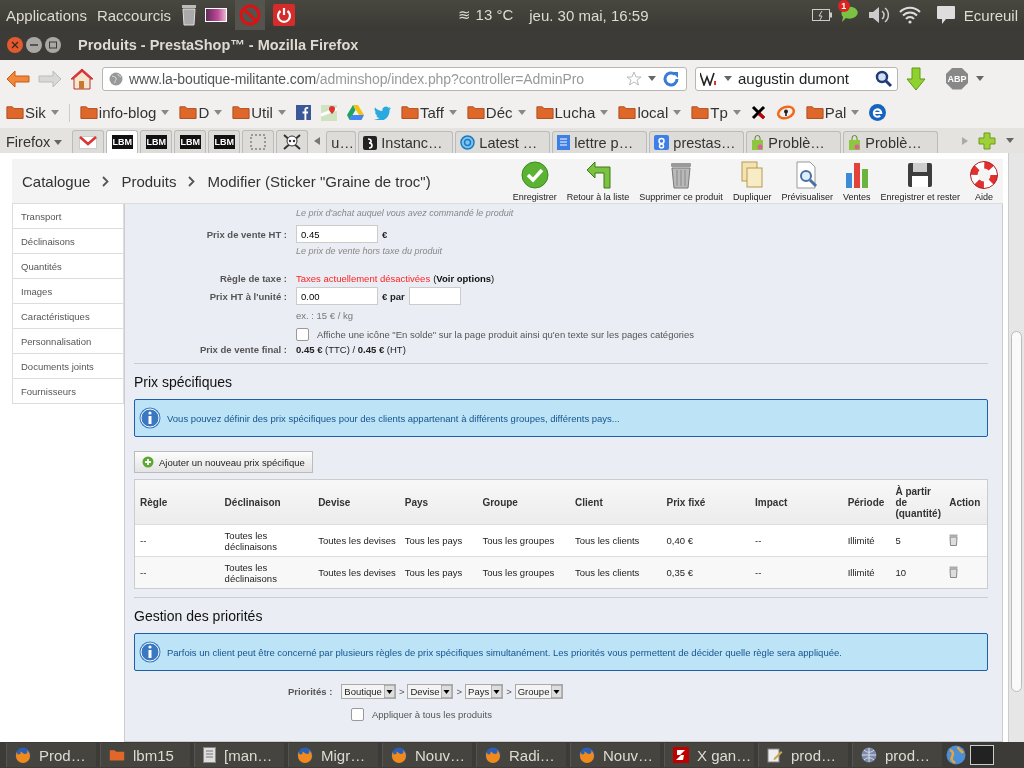 The height and width of the screenshot is (768, 1024). I want to click on bookmark-folder: Tp, so click(716, 112).